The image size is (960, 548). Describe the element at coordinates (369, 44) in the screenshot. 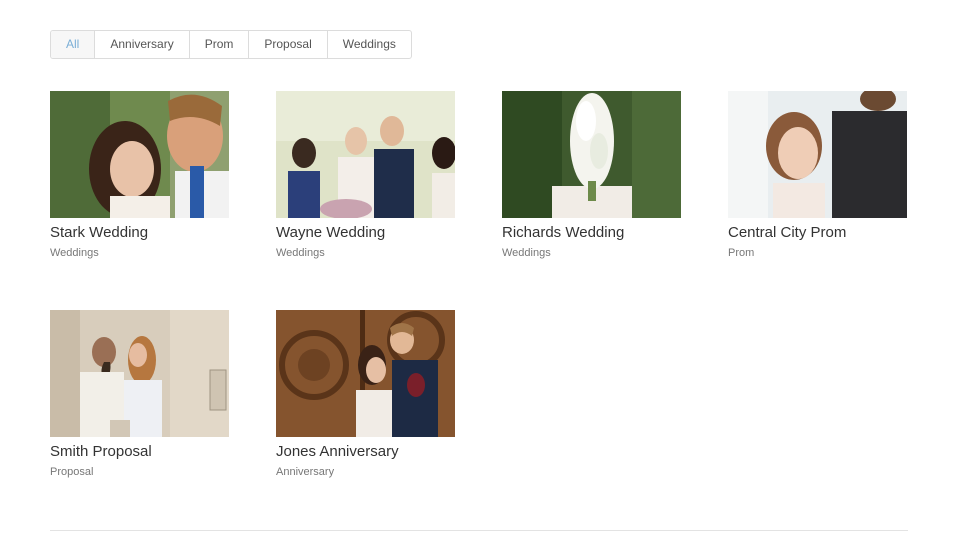

I see `filter-tab-weddings: Weddings` at that location.